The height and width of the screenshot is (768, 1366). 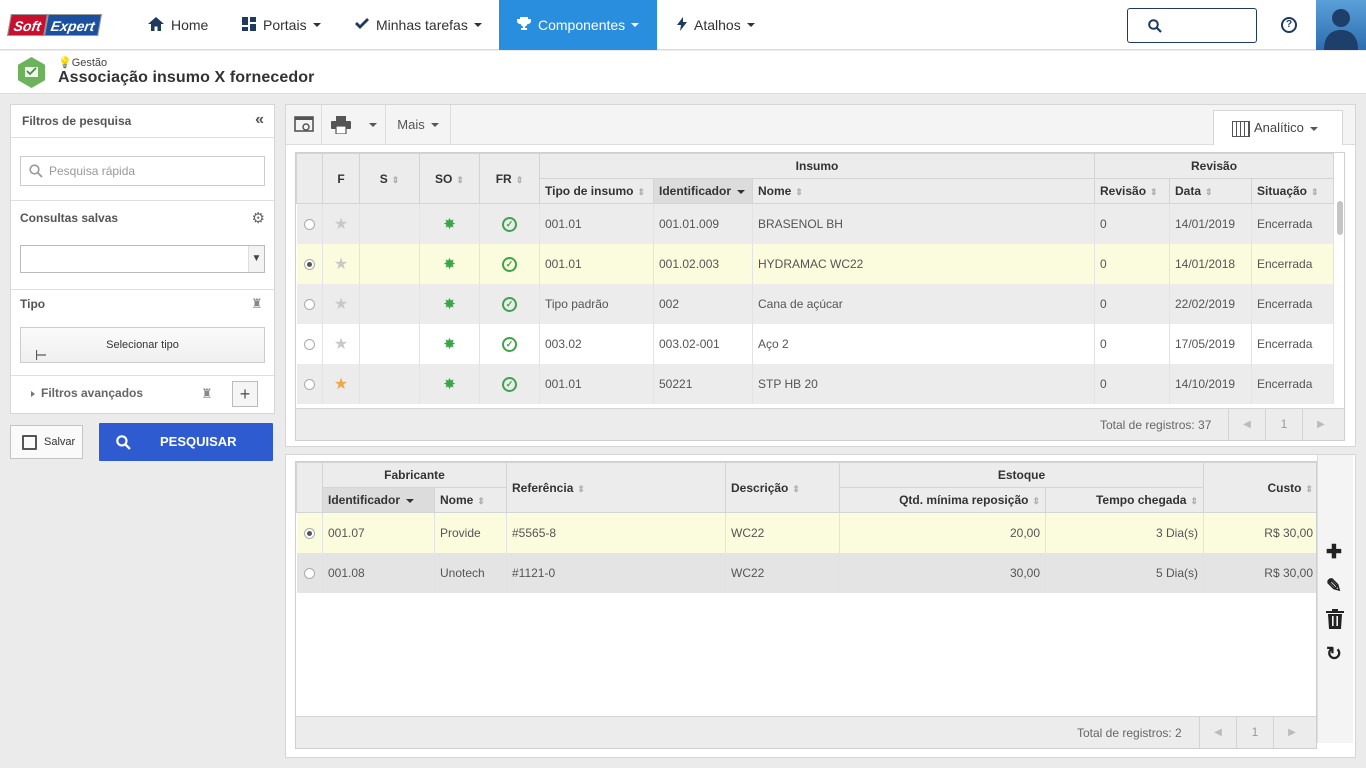 I want to click on nav-atalhos: Atalhos, so click(x=716, y=25).